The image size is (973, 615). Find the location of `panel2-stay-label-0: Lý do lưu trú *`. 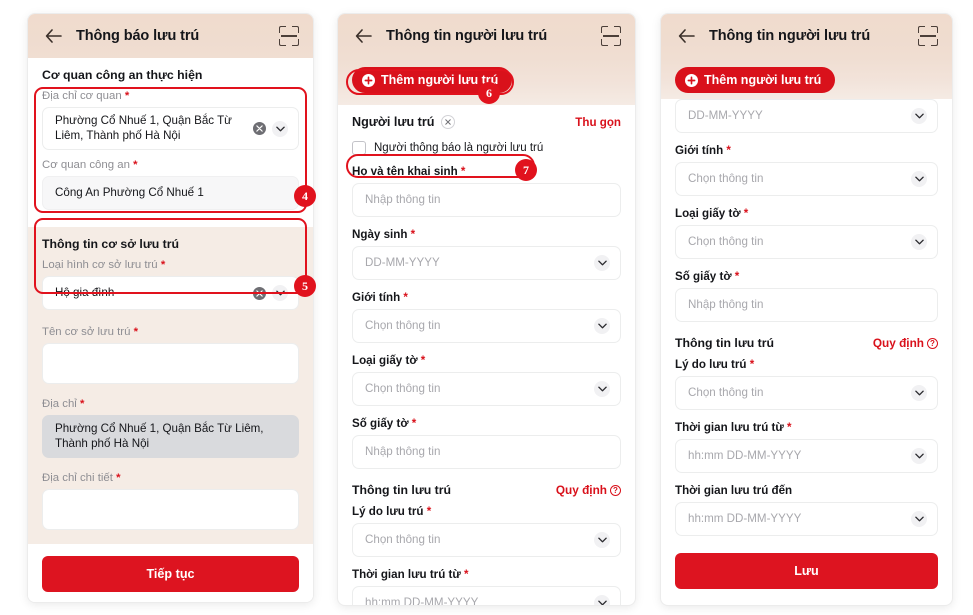

panel2-stay-label-0: Lý do lưu trú * is located at coordinates (486, 511).